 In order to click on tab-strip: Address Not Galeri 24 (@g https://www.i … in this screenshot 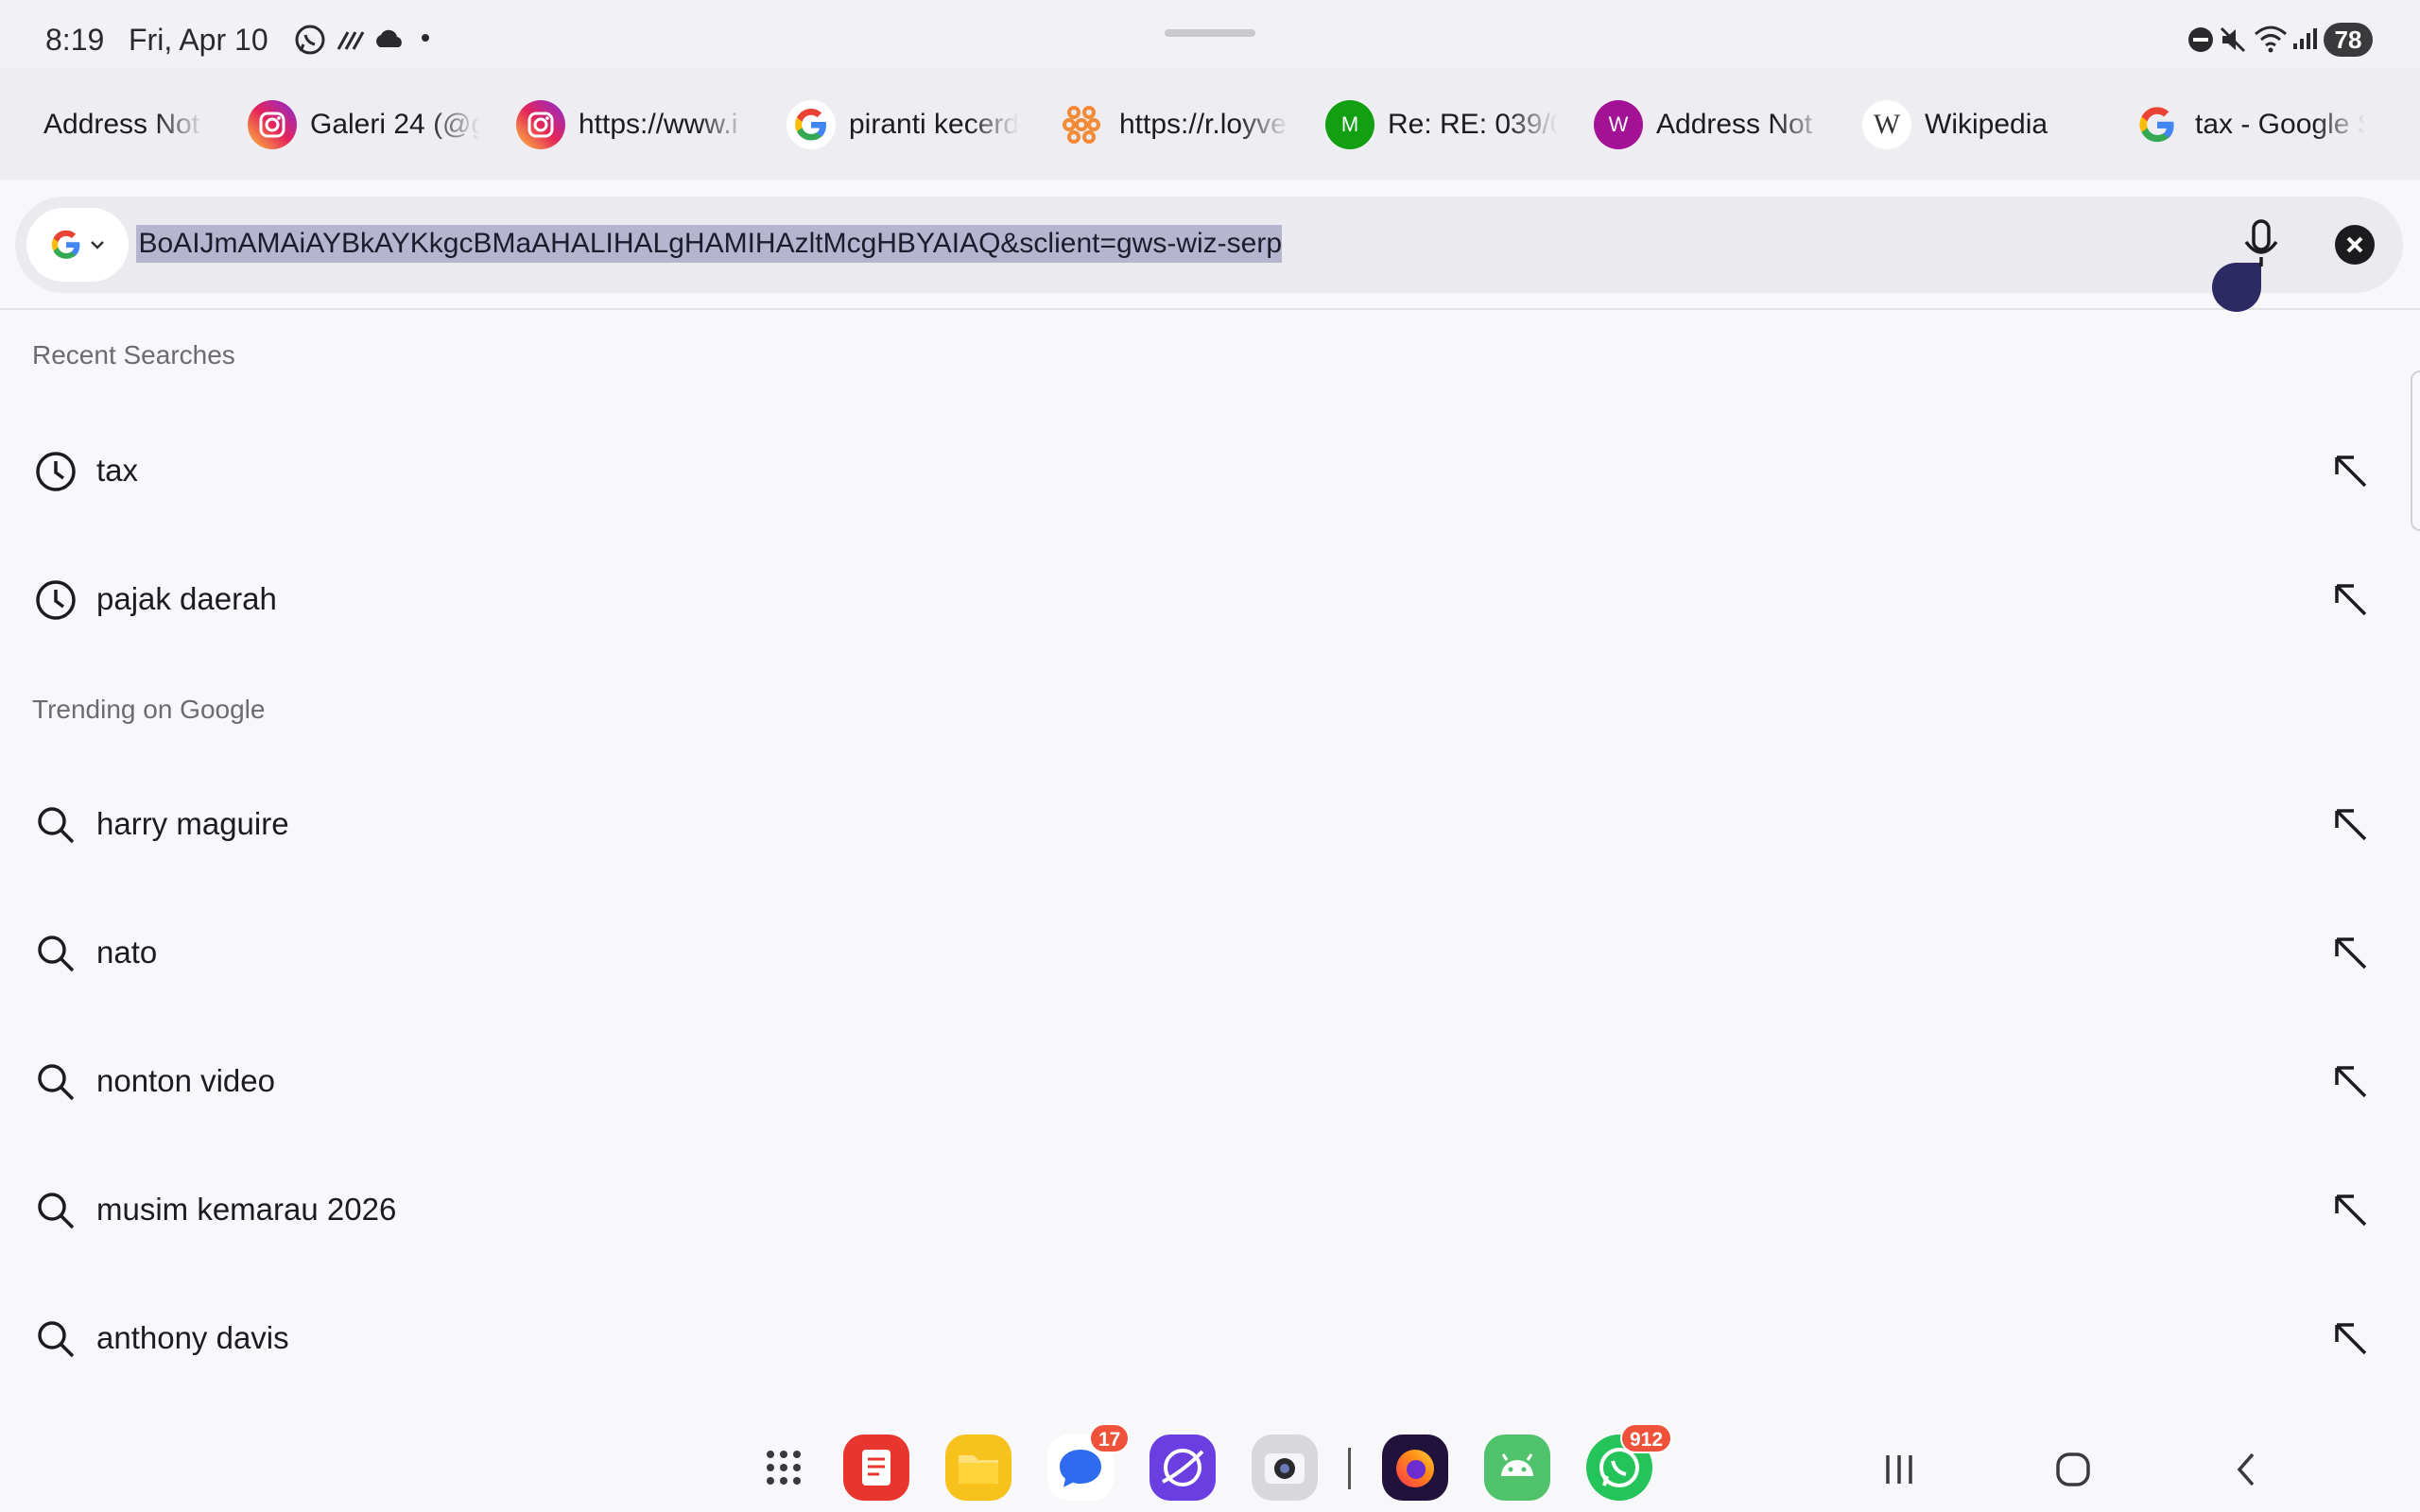, I will do `click(1210, 124)`.